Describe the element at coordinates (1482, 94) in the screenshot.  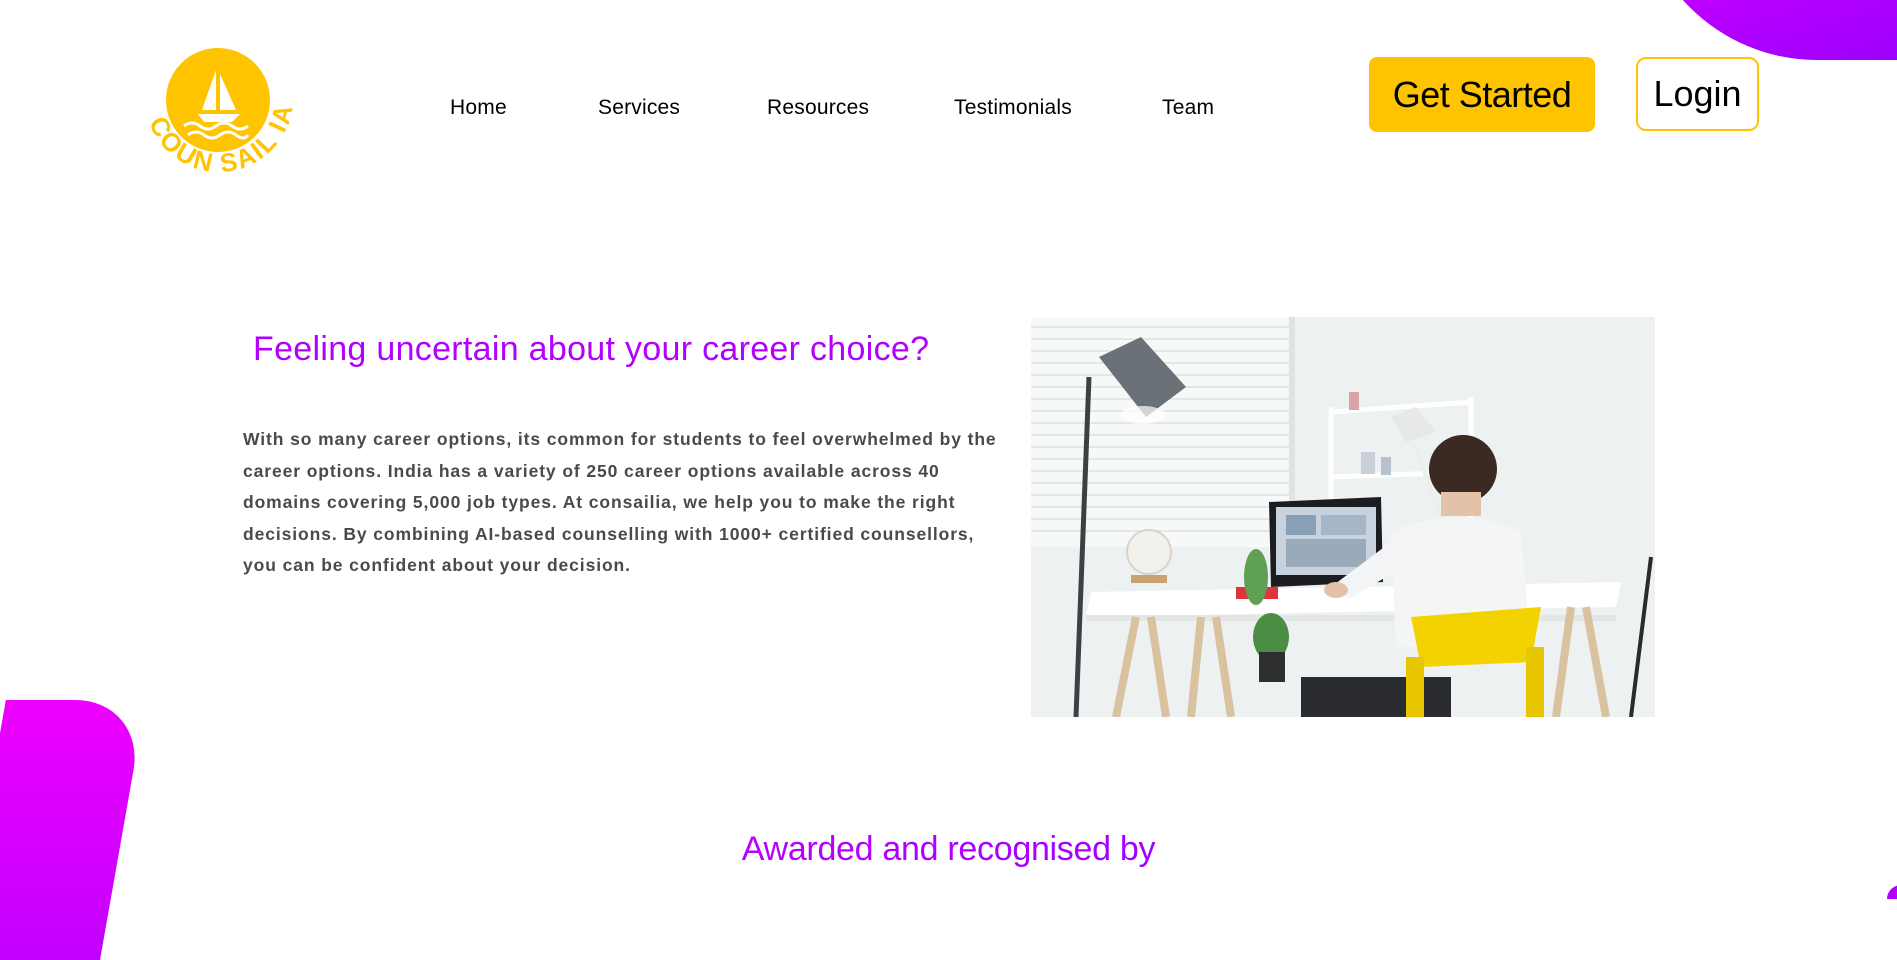
I see `get-started-button: Get Started` at that location.